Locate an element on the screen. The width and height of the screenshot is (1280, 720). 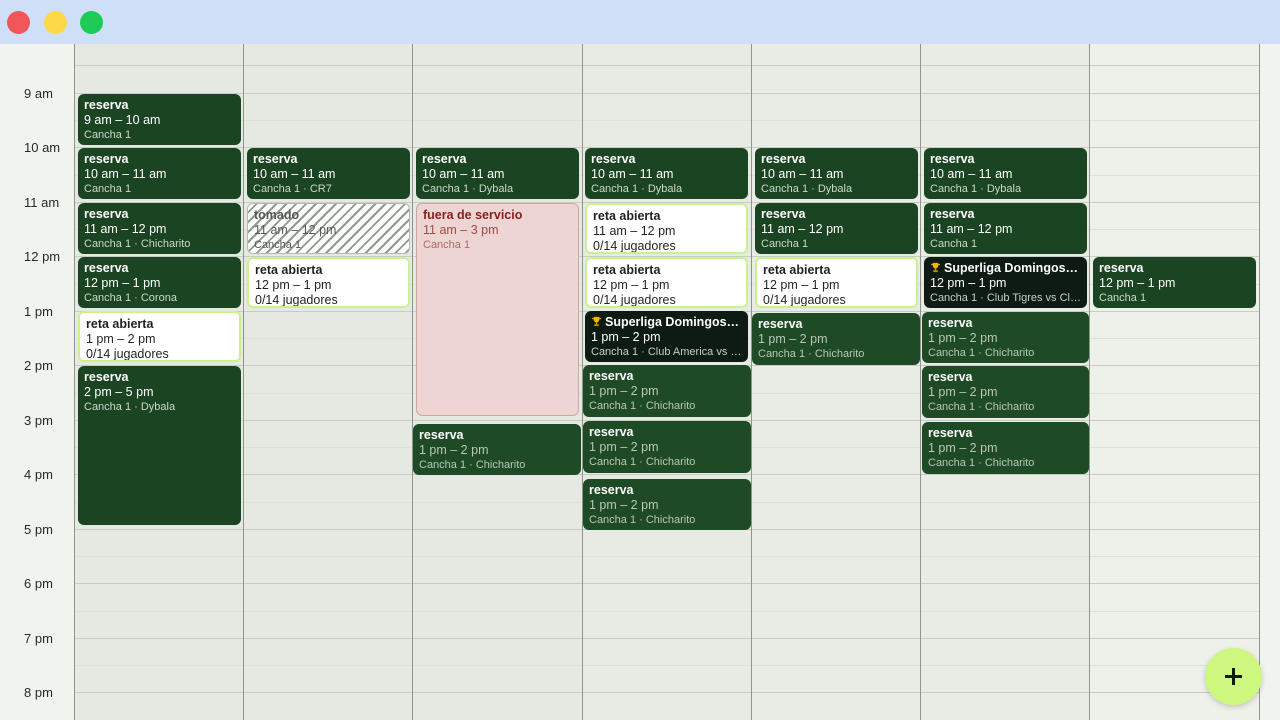
event-fuera-de-servicio: fuera de servicio 11 am – 3 pm Cancha 1 is located at coordinates (497, 309).